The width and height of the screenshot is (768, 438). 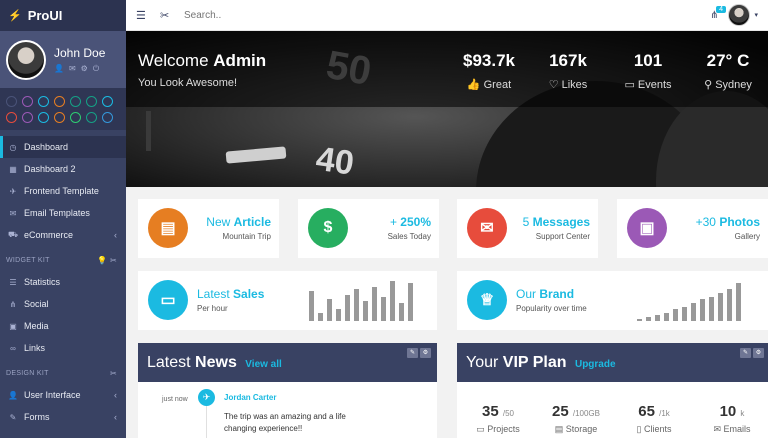 What do you see at coordinates (498, 411) in the screenshot?
I see `vip-value: 35 /50` at bounding box center [498, 411].